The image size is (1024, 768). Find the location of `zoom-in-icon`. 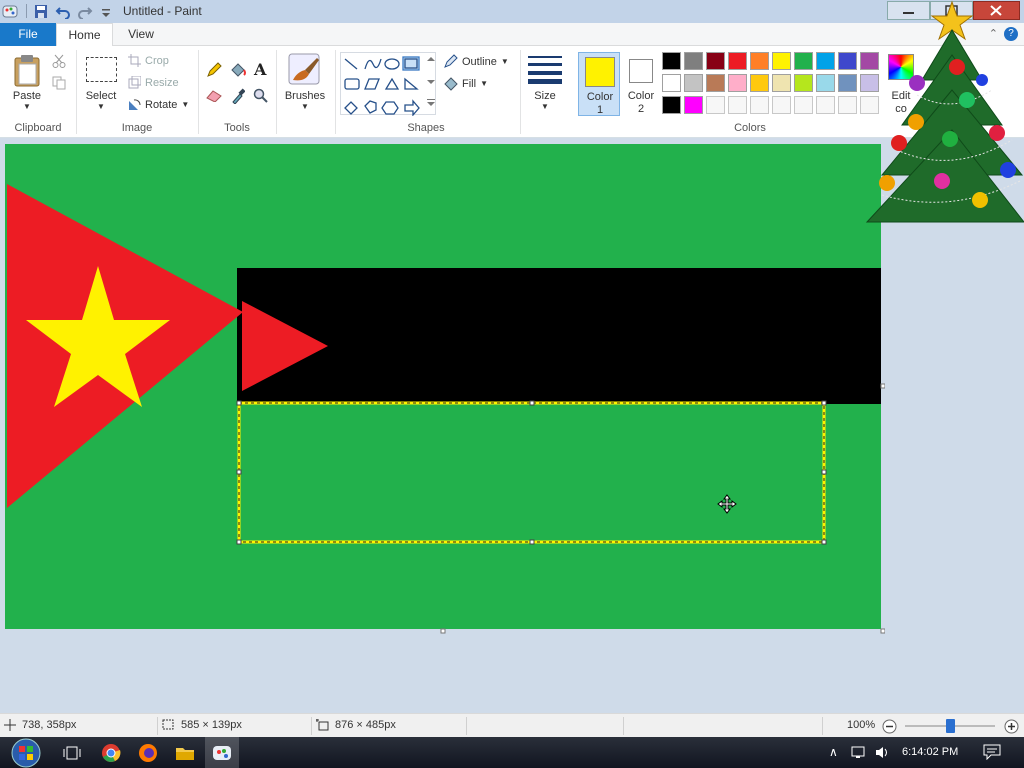

zoom-in-icon is located at coordinates (1011, 726).